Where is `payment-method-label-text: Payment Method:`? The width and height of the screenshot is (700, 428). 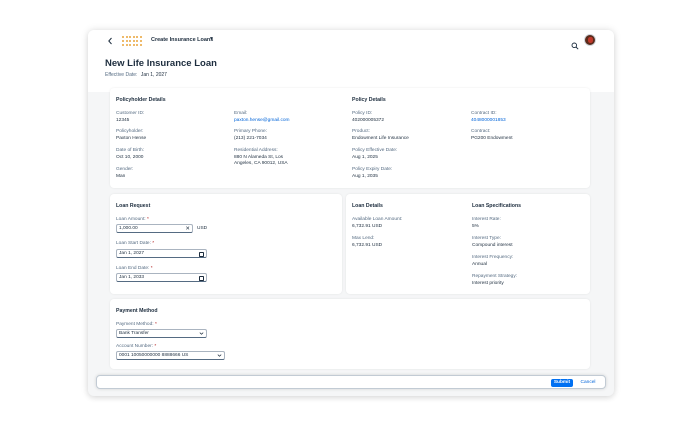
payment-method-label-text: Payment Method: is located at coordinates (135, 324).